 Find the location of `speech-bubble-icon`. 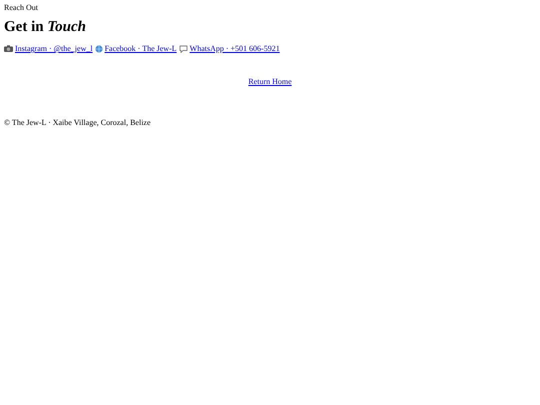

speech-bubble-icon is located at coordinates (183, 48).